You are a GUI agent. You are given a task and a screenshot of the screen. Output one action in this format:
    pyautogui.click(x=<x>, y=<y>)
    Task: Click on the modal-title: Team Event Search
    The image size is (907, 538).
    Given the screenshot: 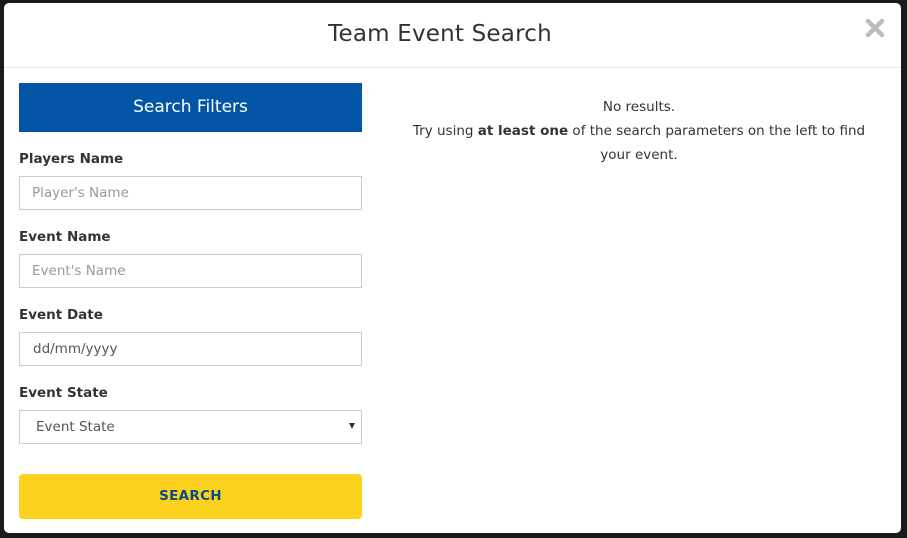 What is the action you would take?
    pyautogui.click(x=440, y=34)
    